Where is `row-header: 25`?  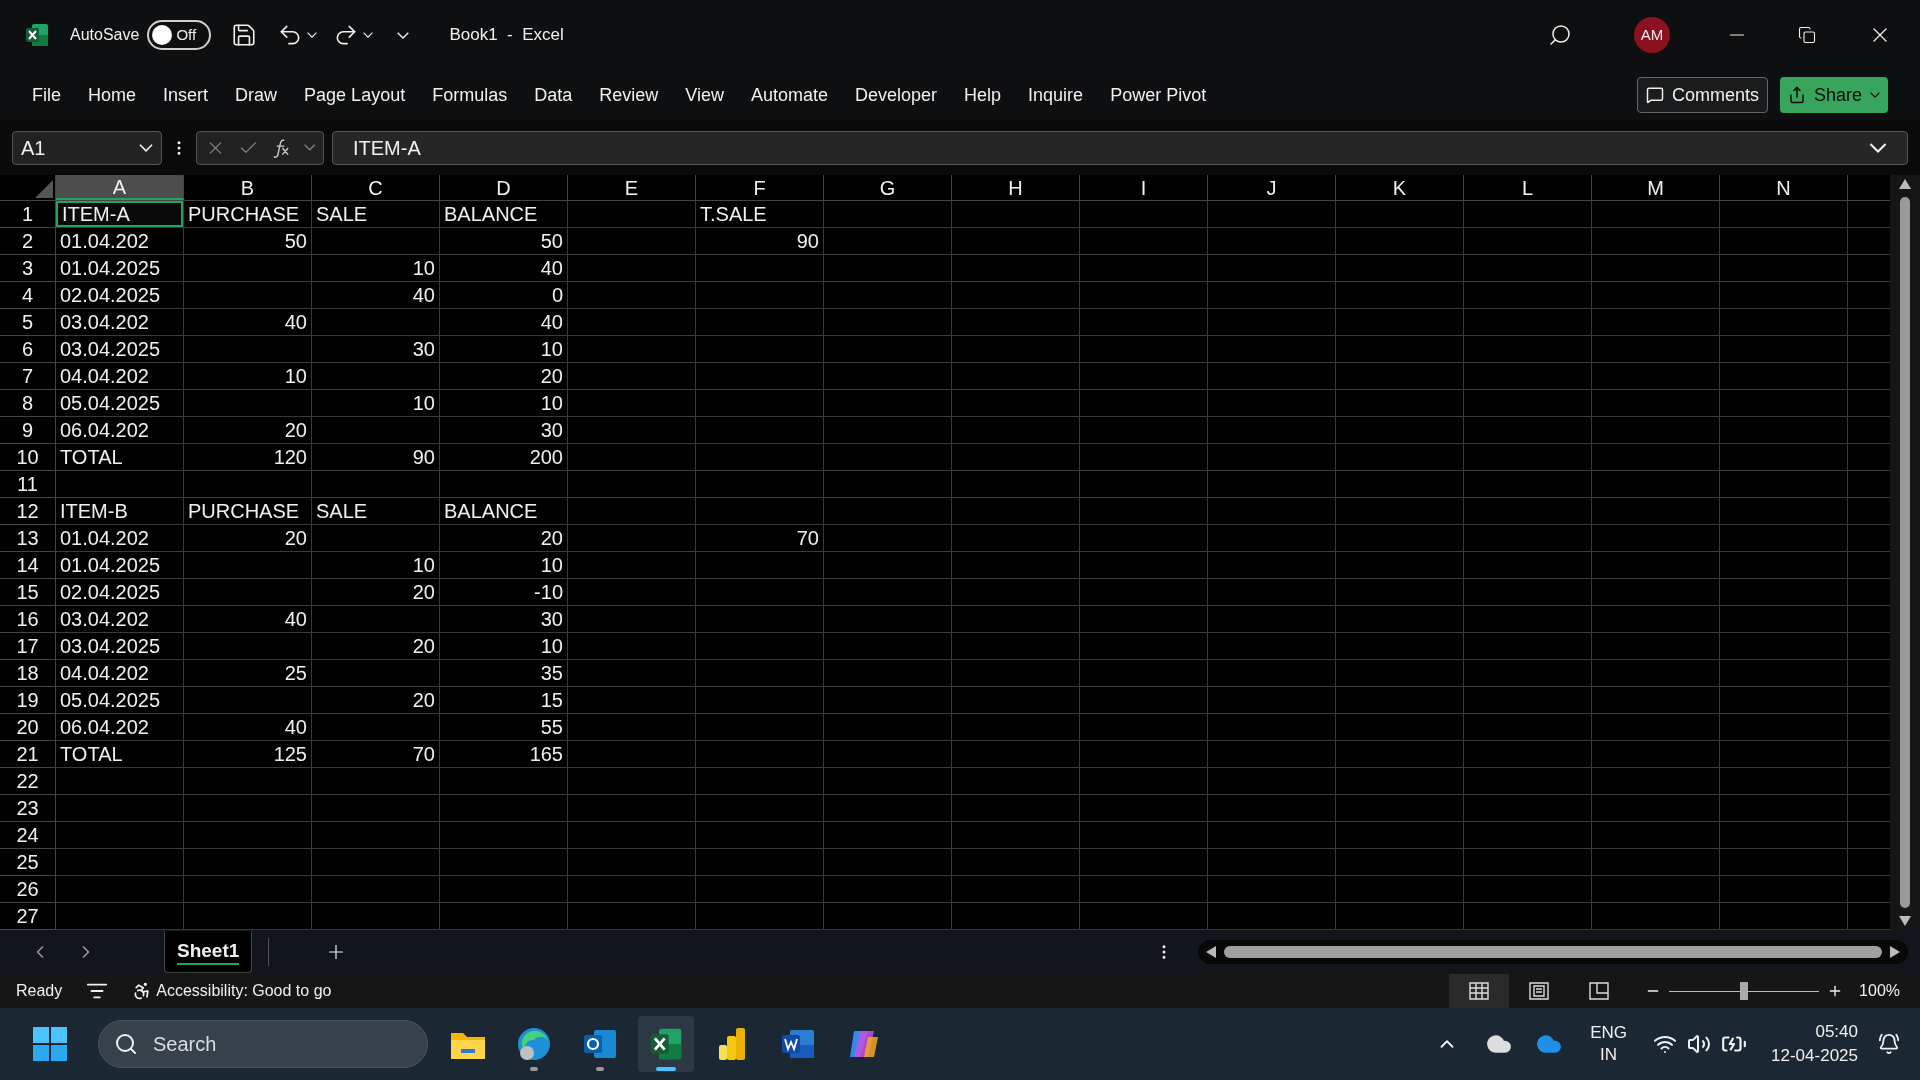
row-header: 25 is located at coordinates (28, 862).